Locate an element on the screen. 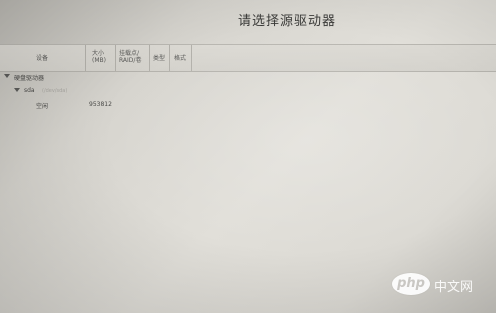 Image resolution: width=496 pixels, height=313 pixels. disk-name: sda is located at coordinates (29, 90).